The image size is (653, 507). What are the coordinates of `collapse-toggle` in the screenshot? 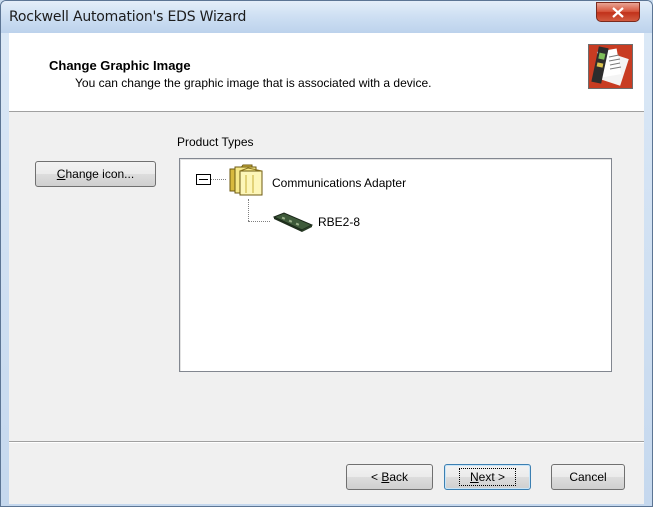 It's located at (203, 179).